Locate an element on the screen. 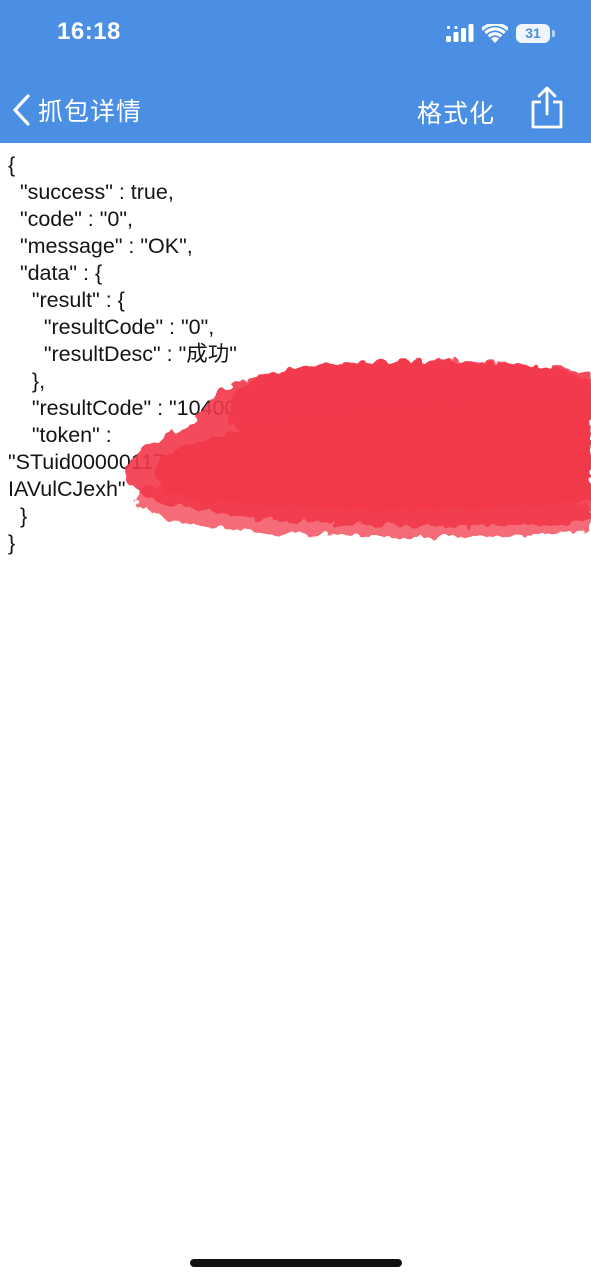 The image size is (591, 1280). battery-icon: 31 is located at coordinates (535, 33).